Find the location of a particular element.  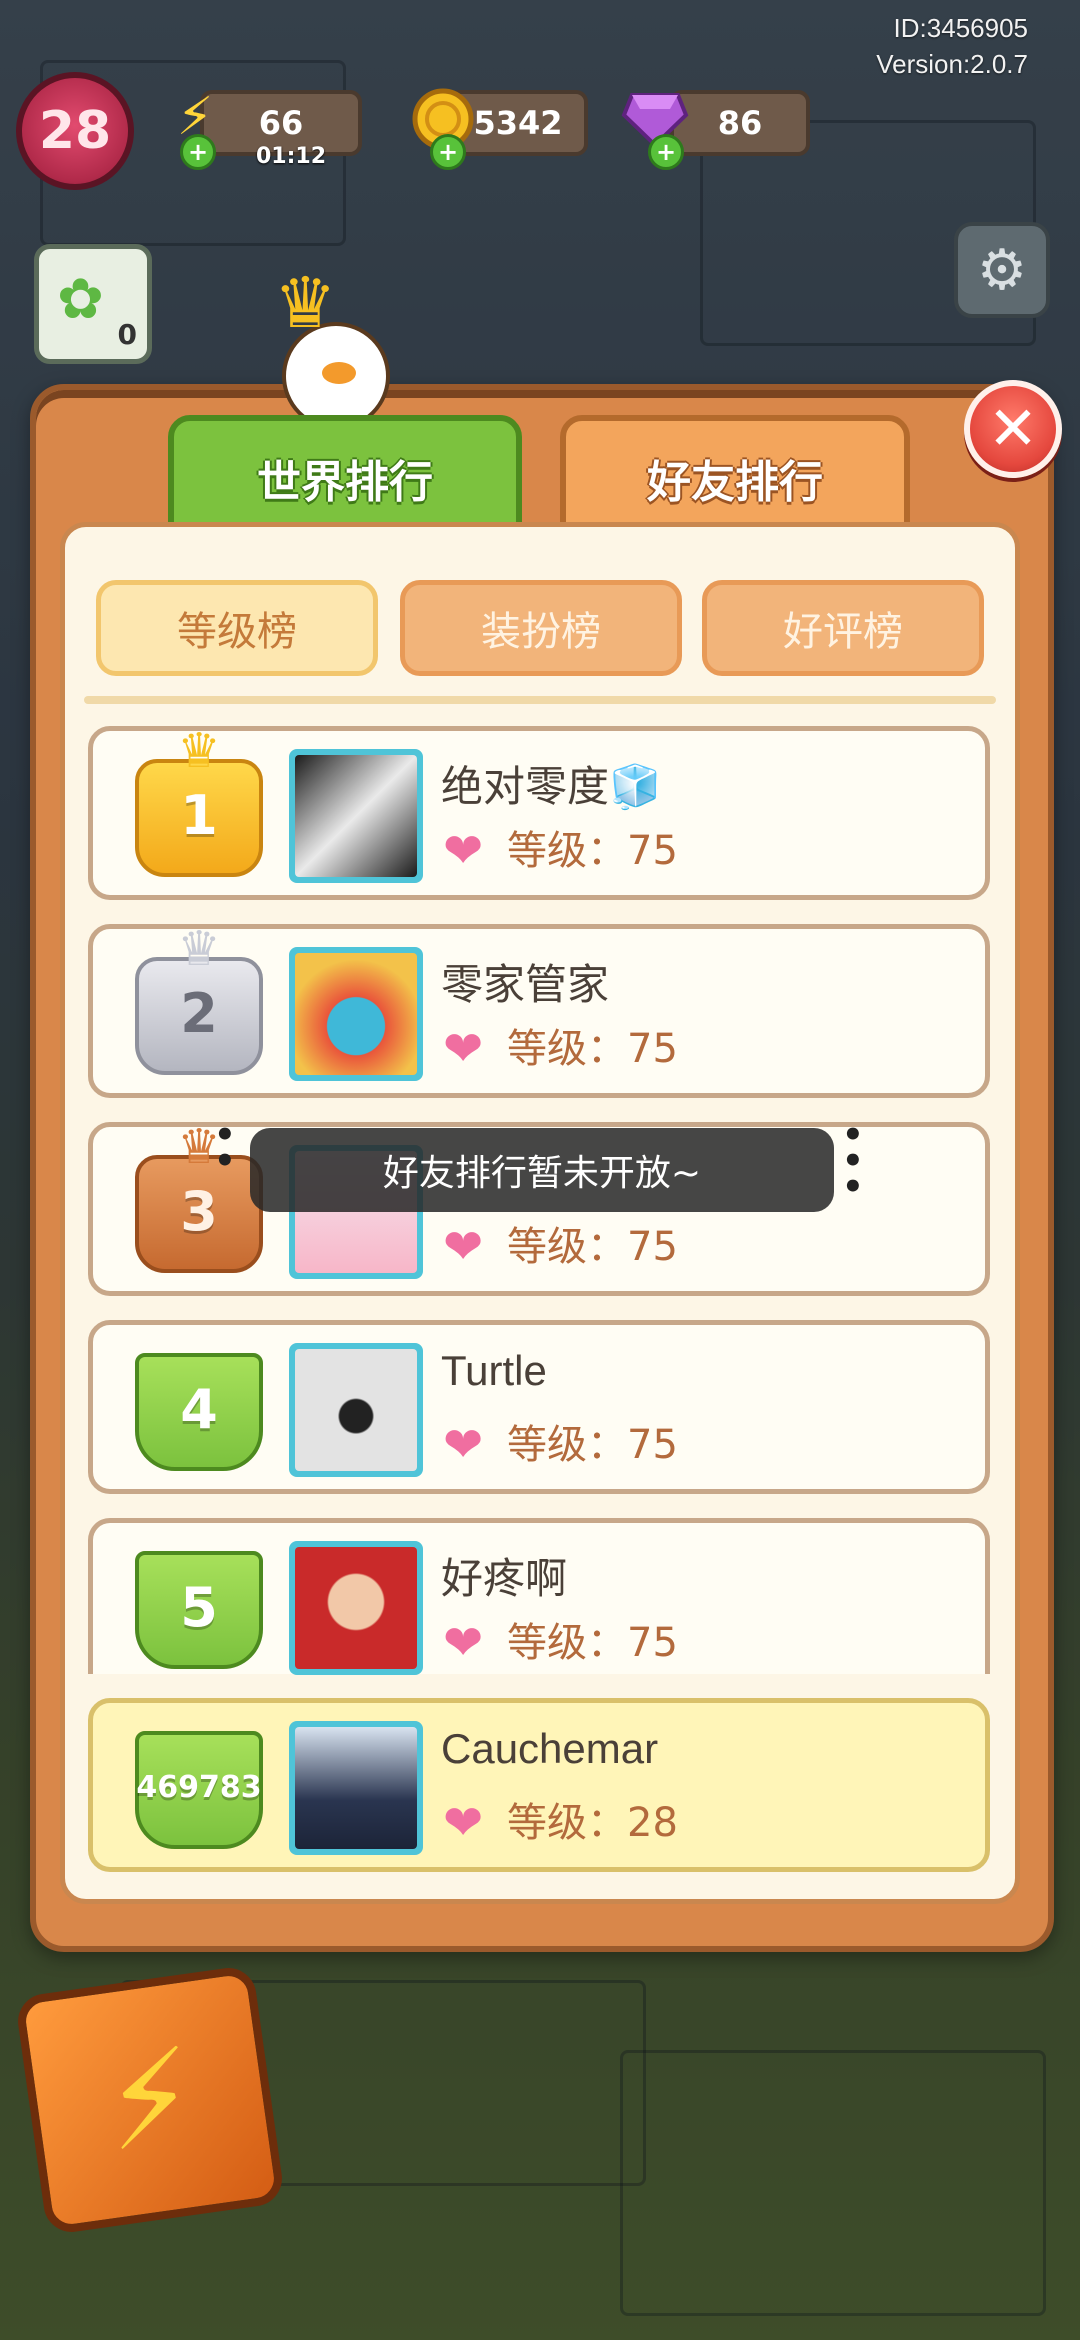

rank-badge-gold: ♛ 1 is located at coordinates (199, 800).